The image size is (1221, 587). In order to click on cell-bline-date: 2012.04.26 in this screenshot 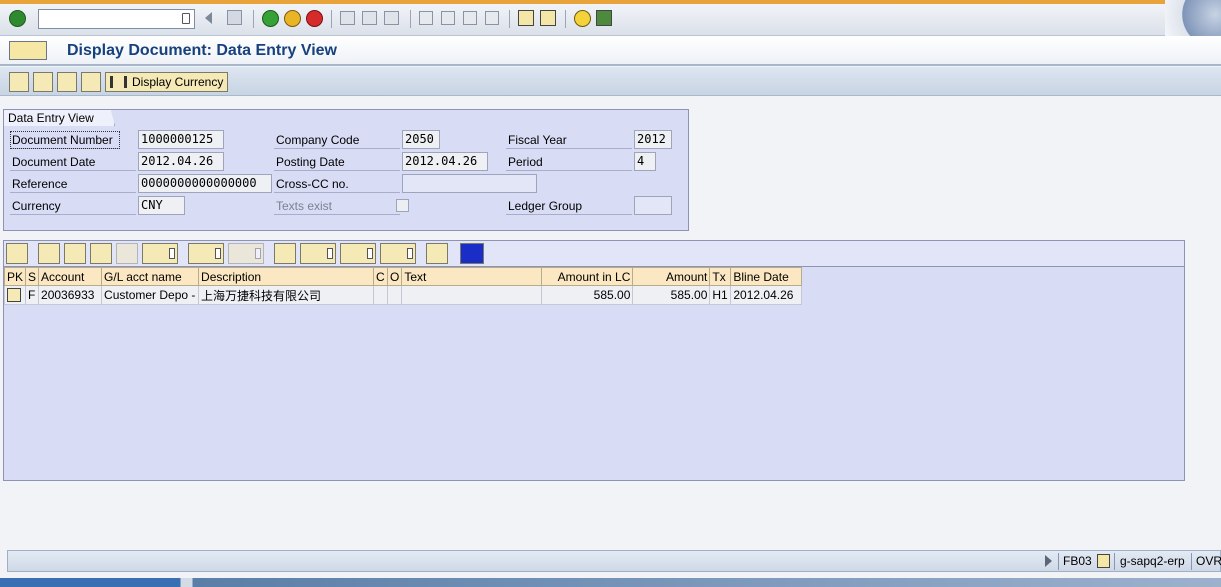, I will do `click(766, 295)`.